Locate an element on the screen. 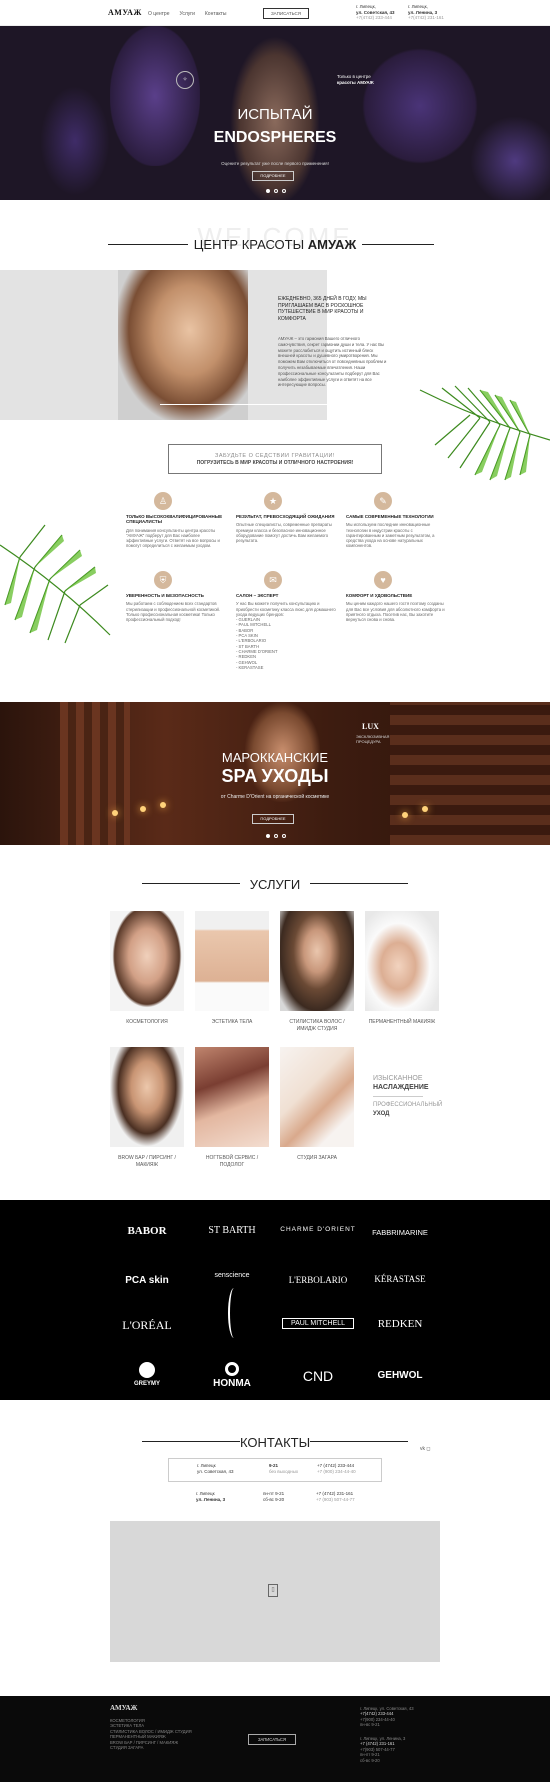 This screenshot has width=550, height=1782. services-title: УСЛУГИ is located at coordinates (275, 884).